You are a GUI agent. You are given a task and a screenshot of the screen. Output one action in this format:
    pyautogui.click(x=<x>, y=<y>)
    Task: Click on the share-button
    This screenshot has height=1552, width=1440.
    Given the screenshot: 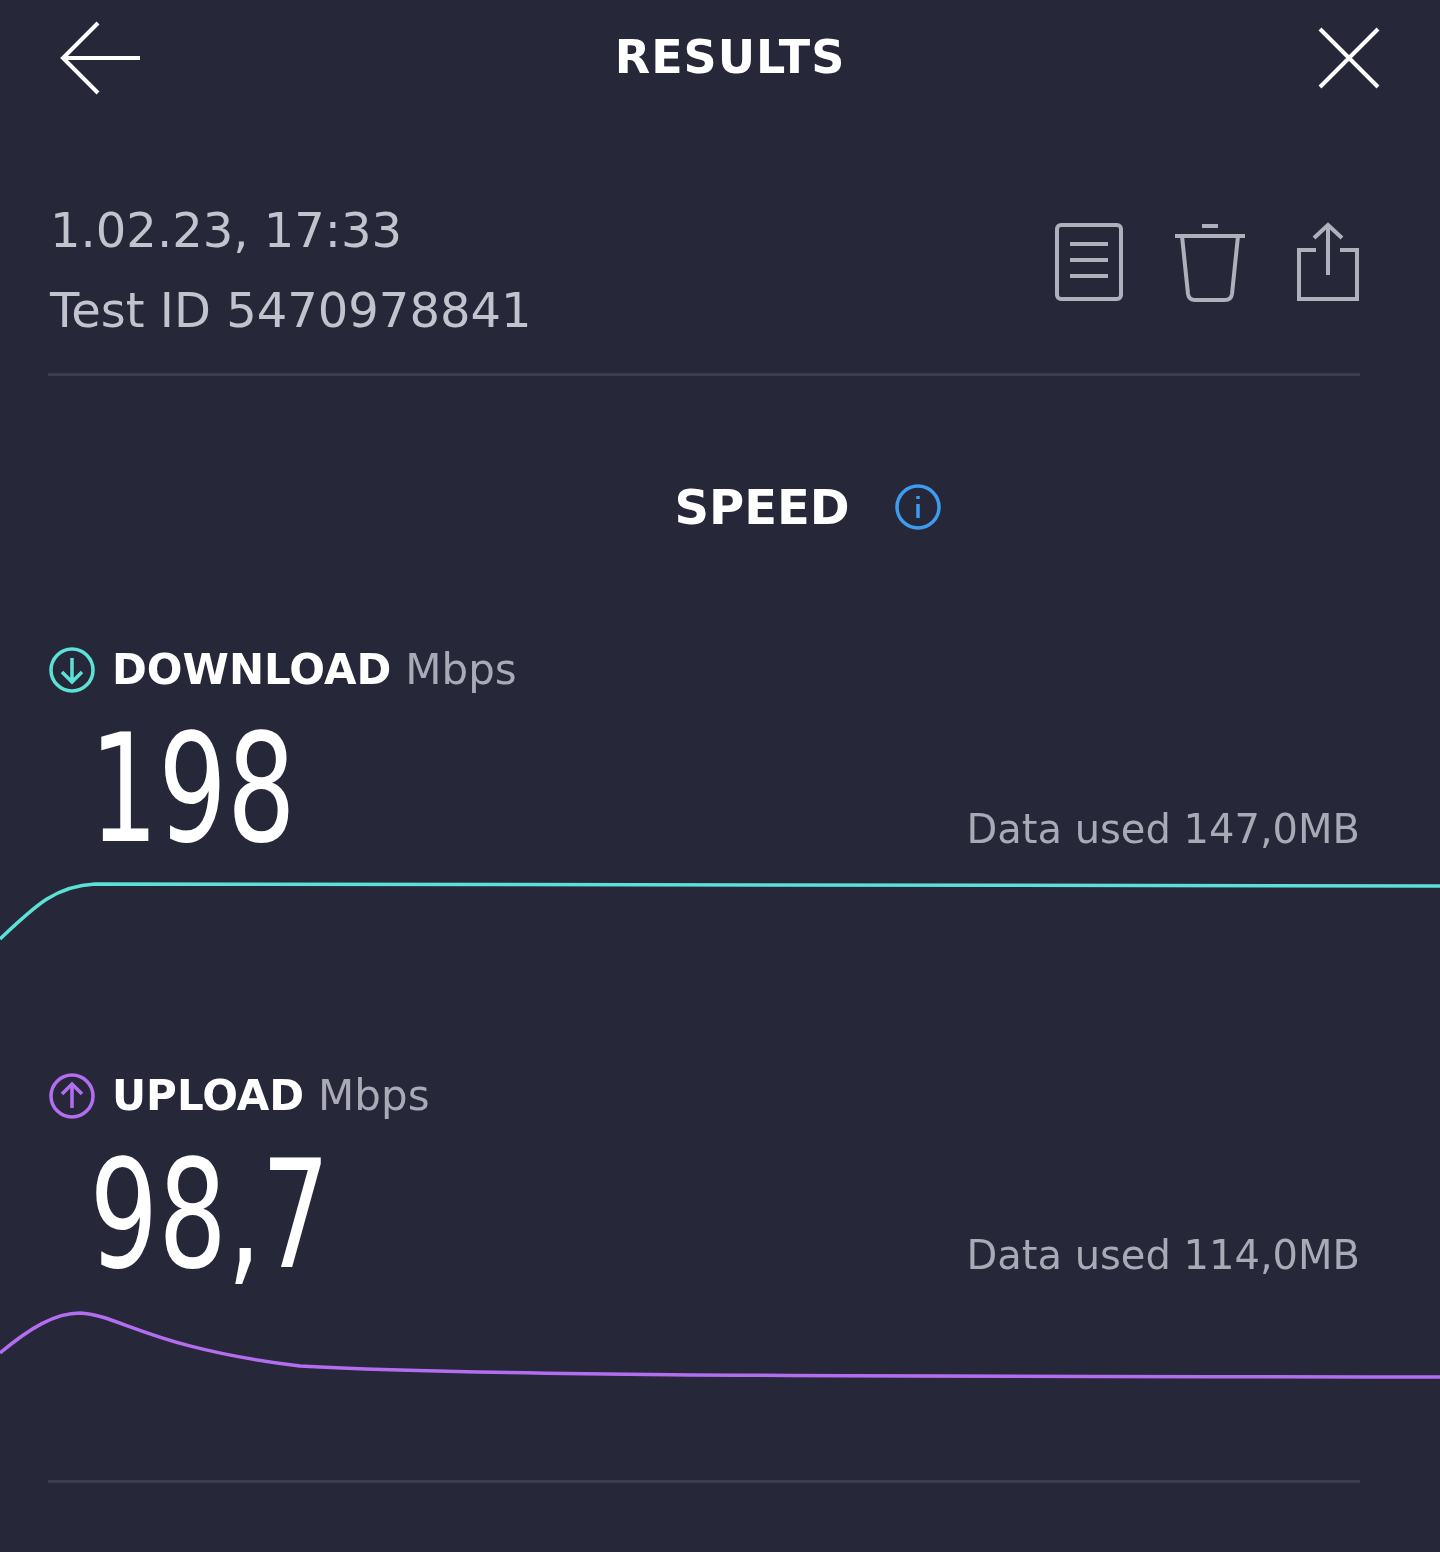 What is the action you would take?
    pyautogui.click(x=1328, y=262)
    